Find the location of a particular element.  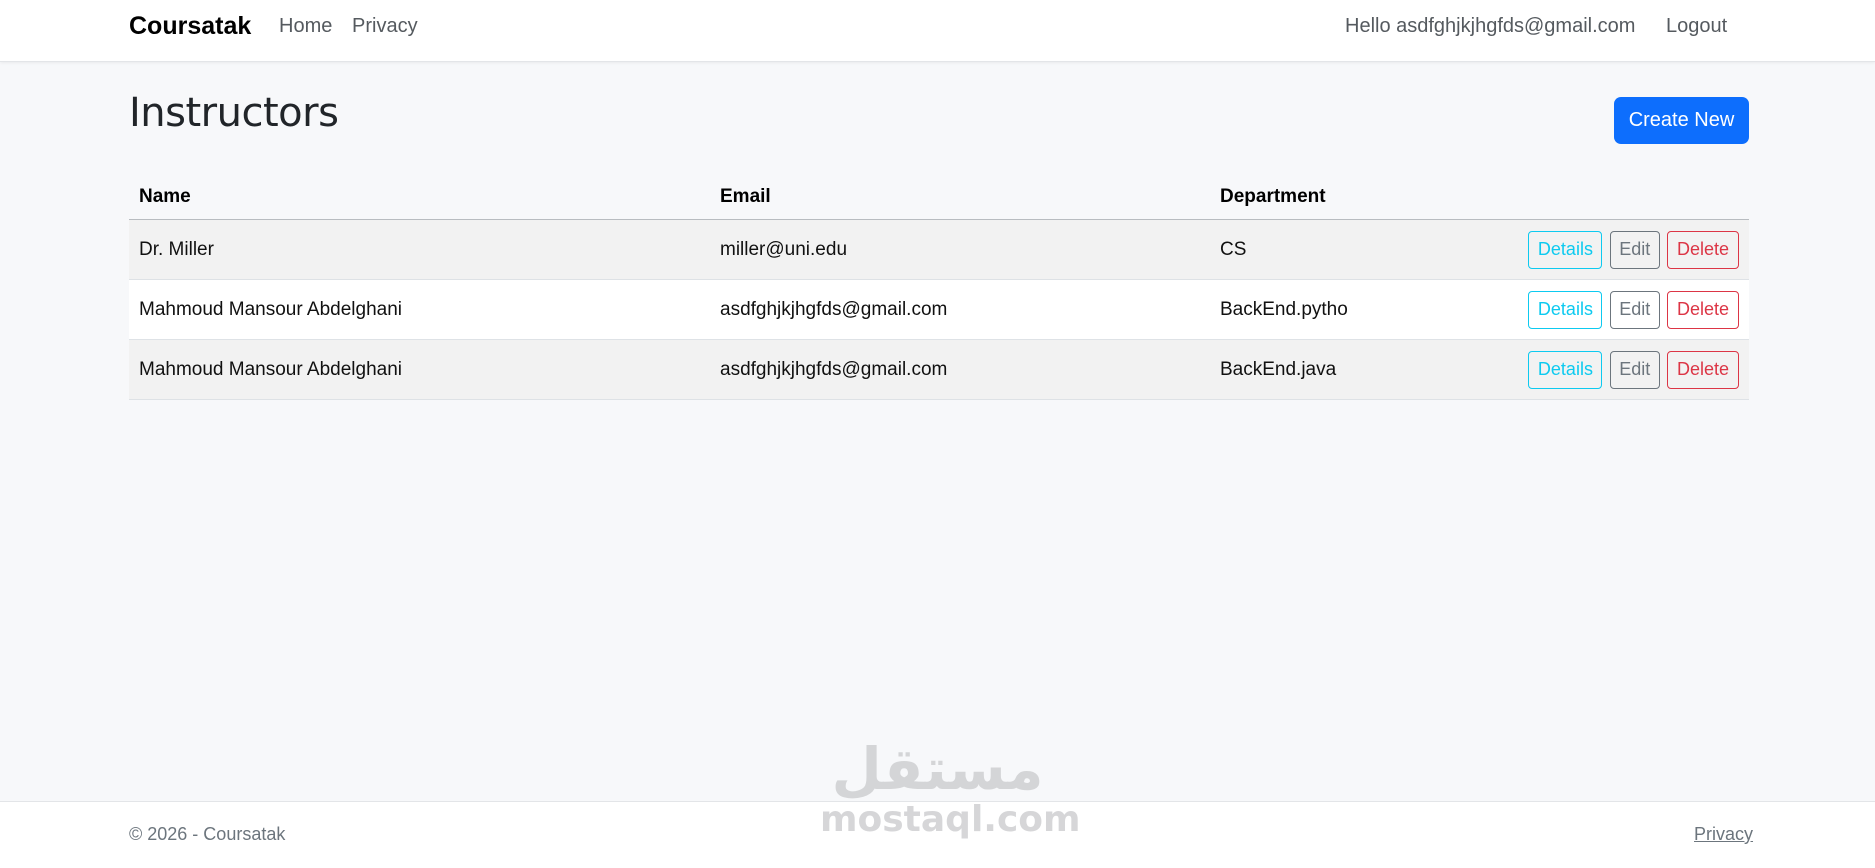

table-header-row: Name Email Department is located at coordinates (939, 197).